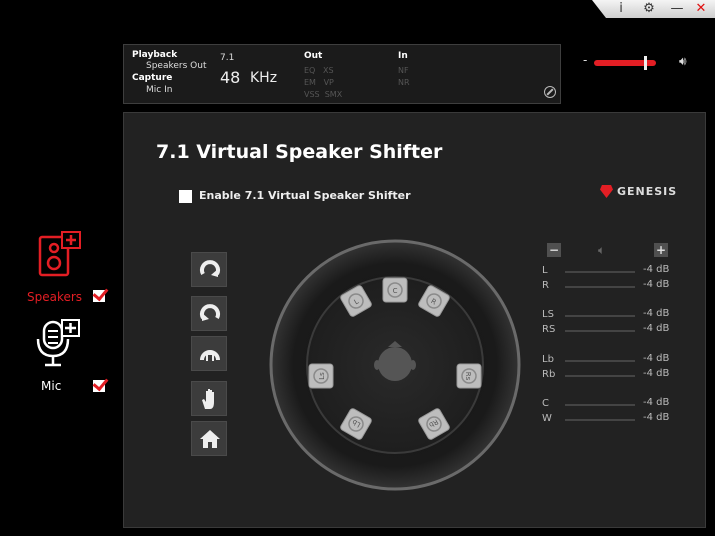 The height and width of the screenshot is (536, 715). I want to click on reset-rotation-icon, so click(210, 355).